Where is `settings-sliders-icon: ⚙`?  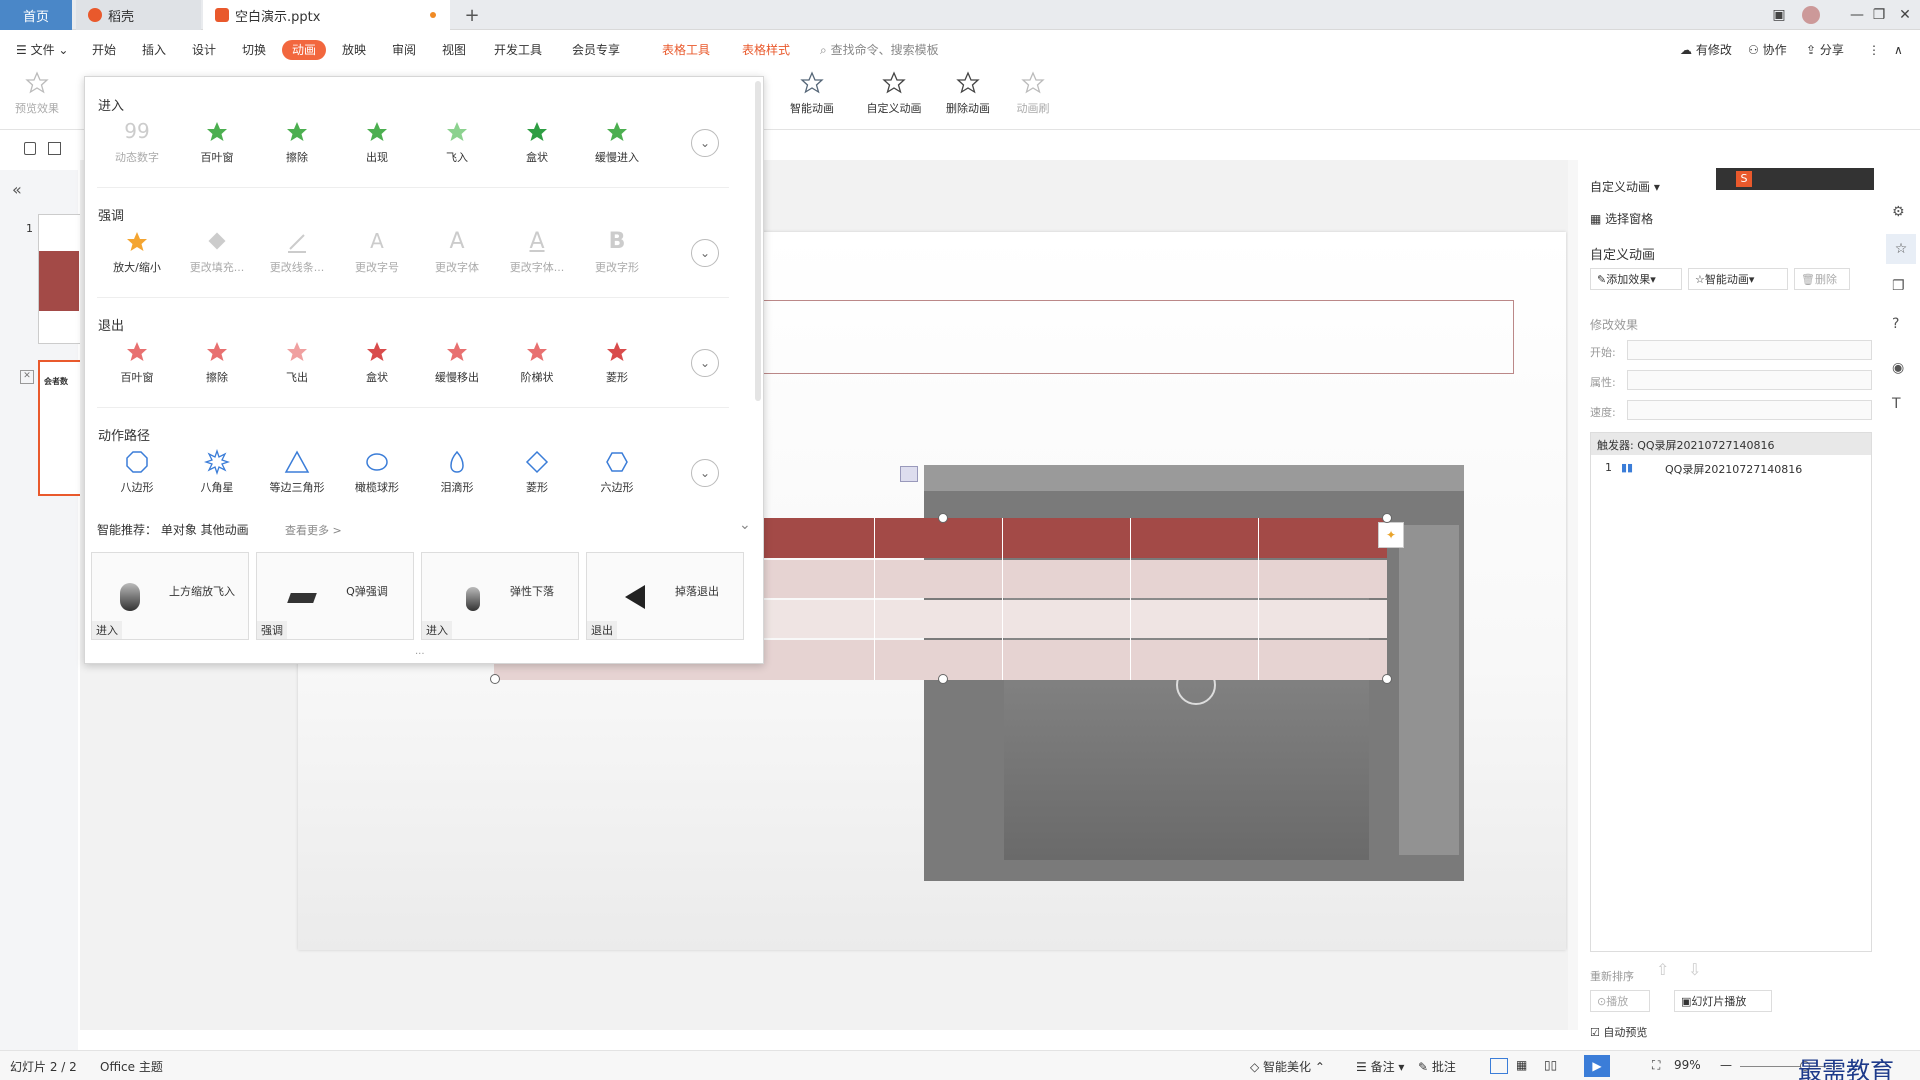 settings-sliders-icon: ⚙ is located at coordinates (1898, 212).